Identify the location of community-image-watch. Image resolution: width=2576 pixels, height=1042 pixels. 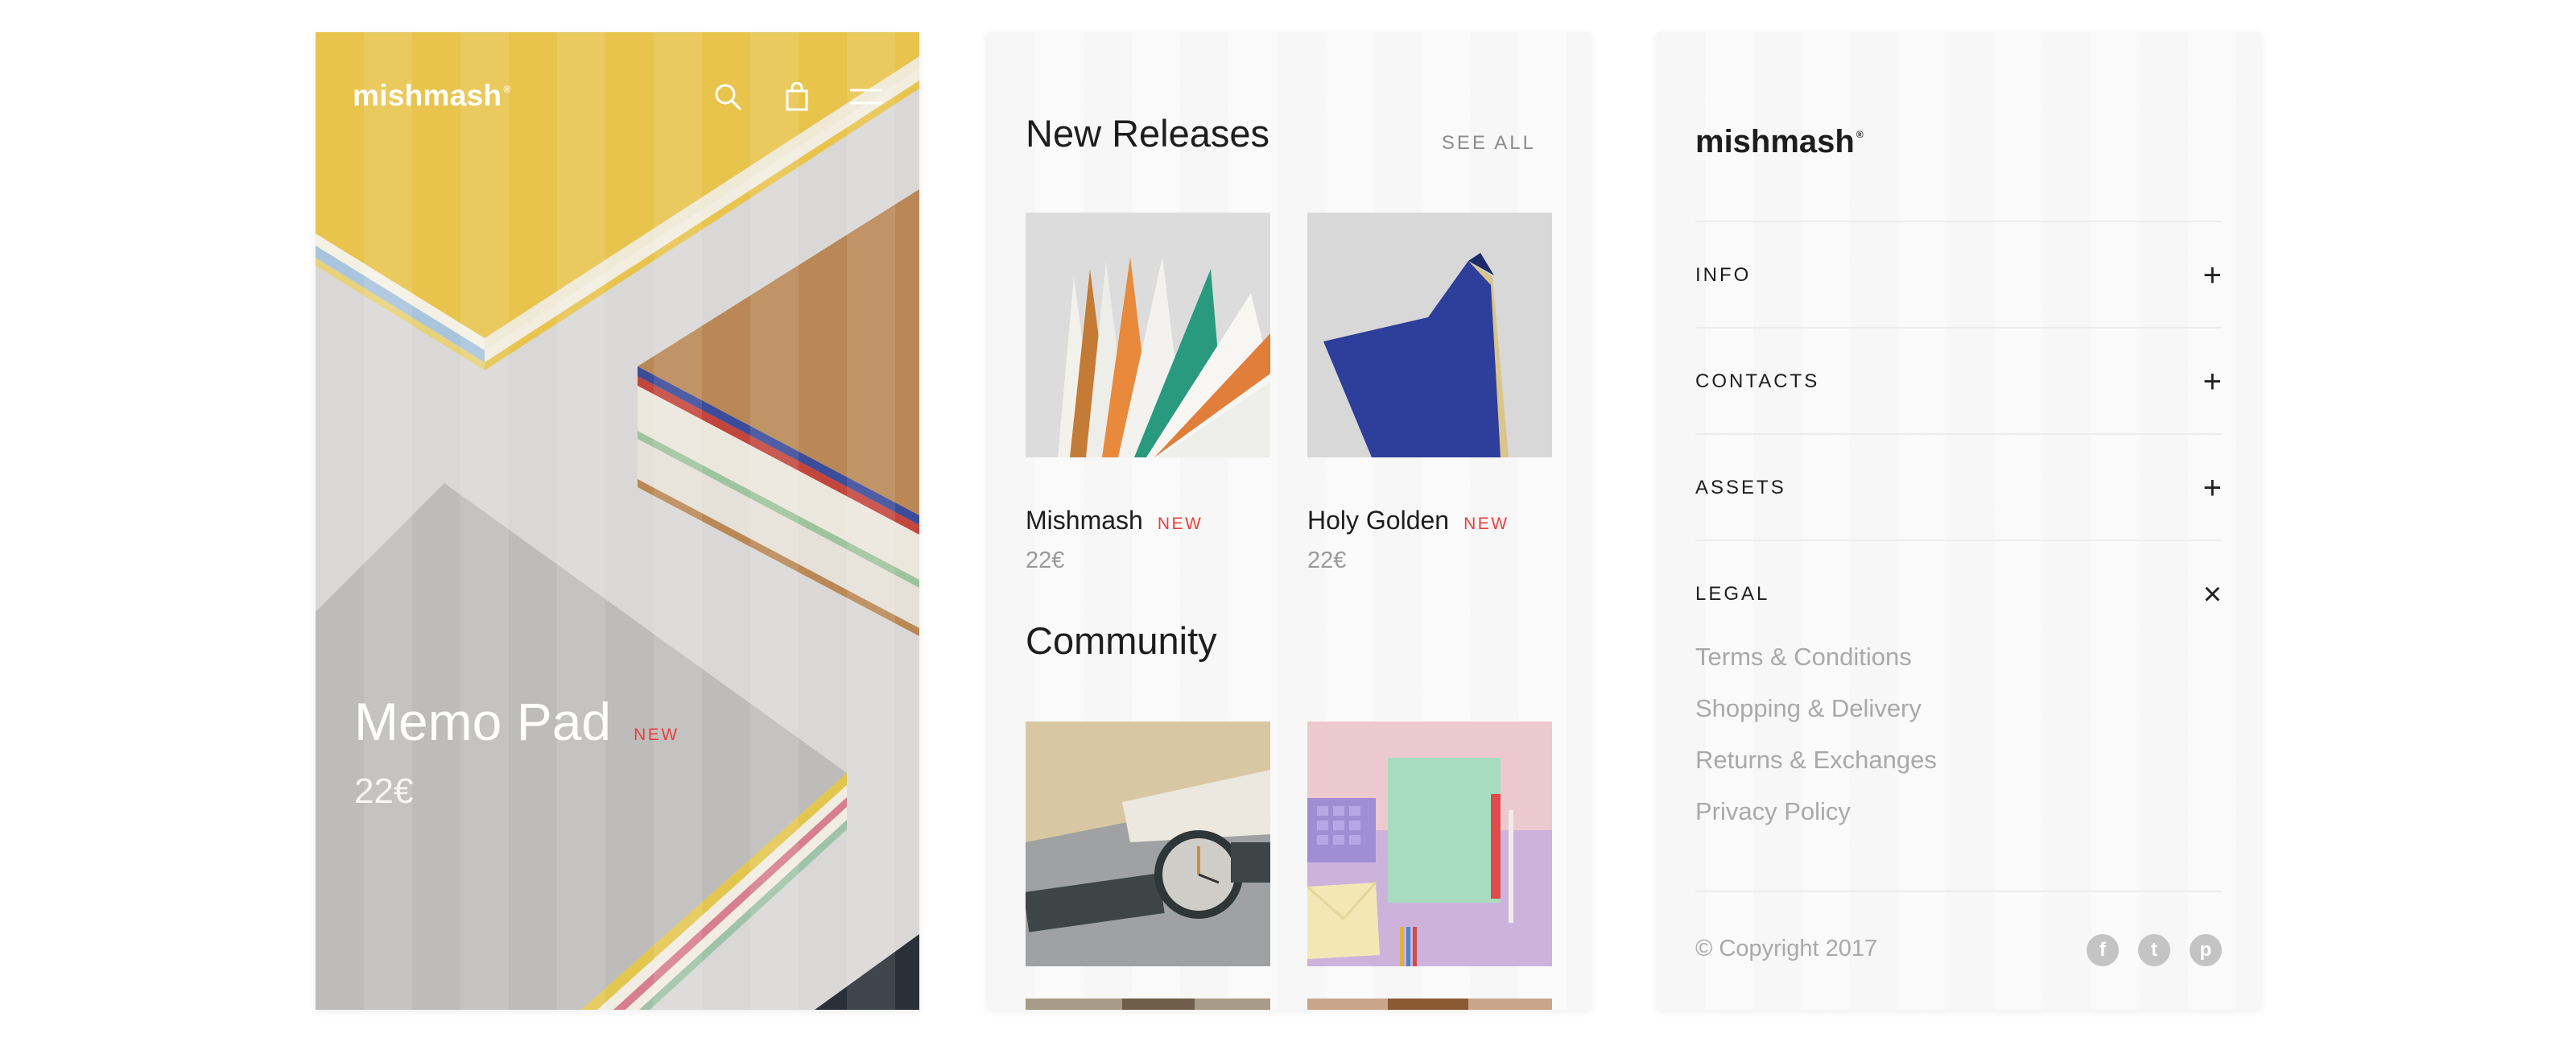
(1148, 844).